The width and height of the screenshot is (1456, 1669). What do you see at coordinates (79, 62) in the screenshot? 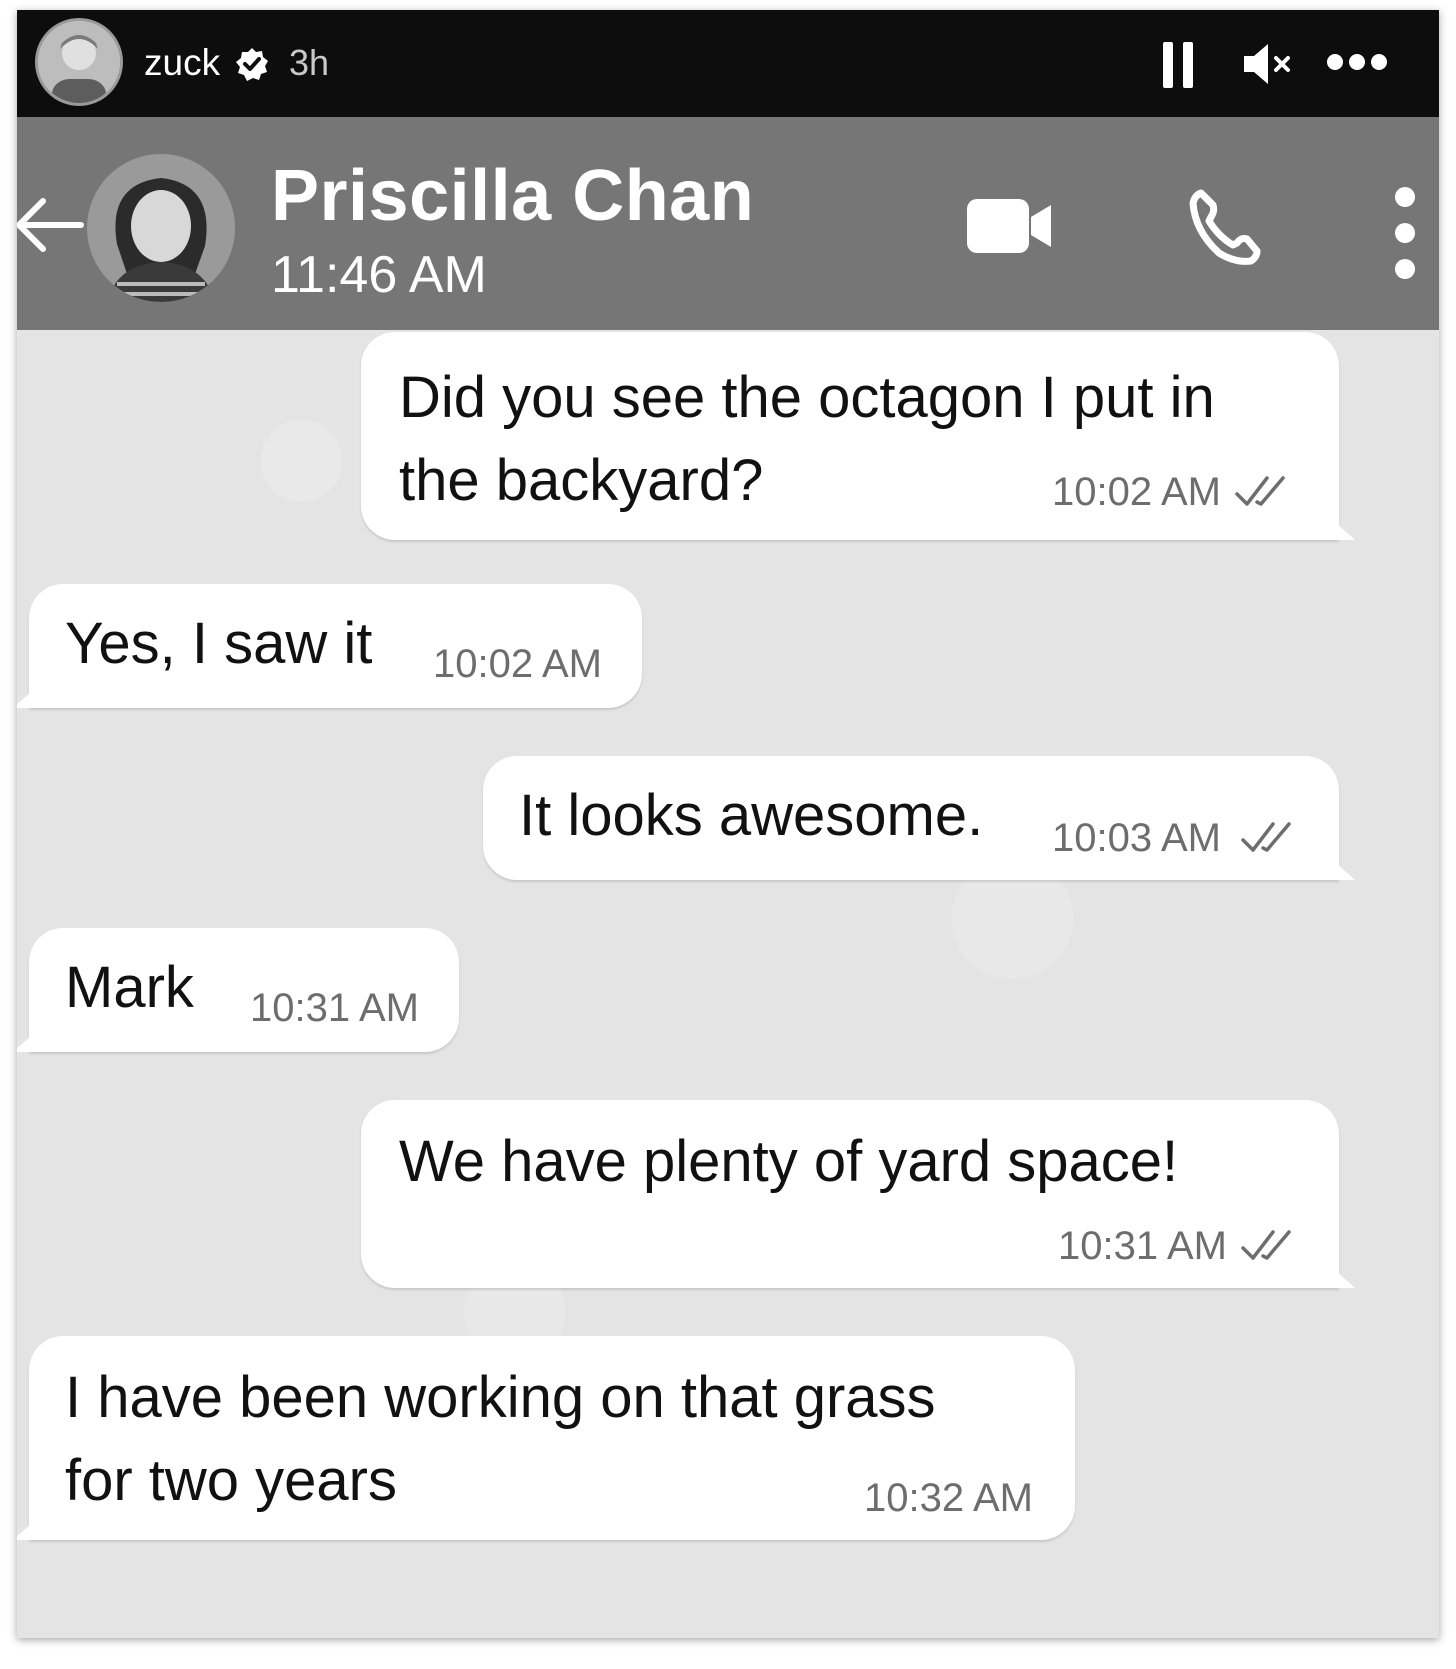
I see `story-avatar` at bounding box center [79, 62].